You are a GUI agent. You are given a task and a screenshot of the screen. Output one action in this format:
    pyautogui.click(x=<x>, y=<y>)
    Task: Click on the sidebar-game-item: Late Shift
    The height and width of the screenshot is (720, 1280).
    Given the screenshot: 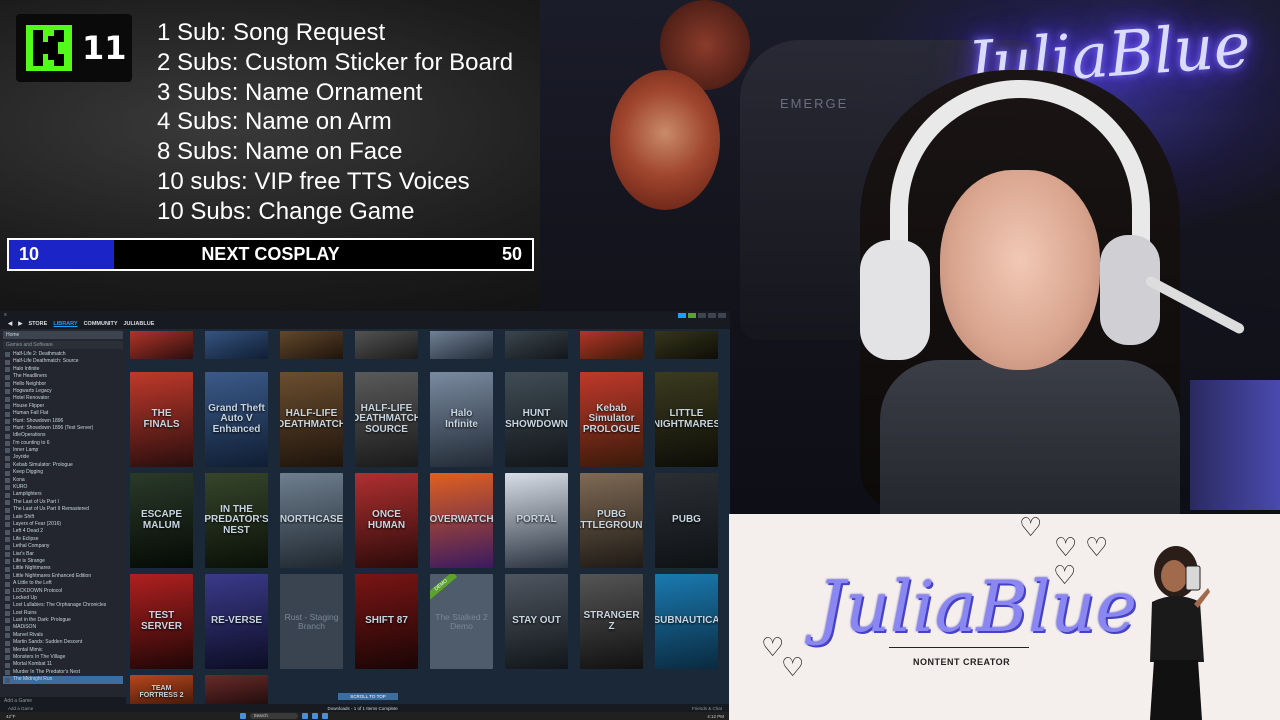 What is the action you would take?
    pyautogui.click(x=63, y=517)
    